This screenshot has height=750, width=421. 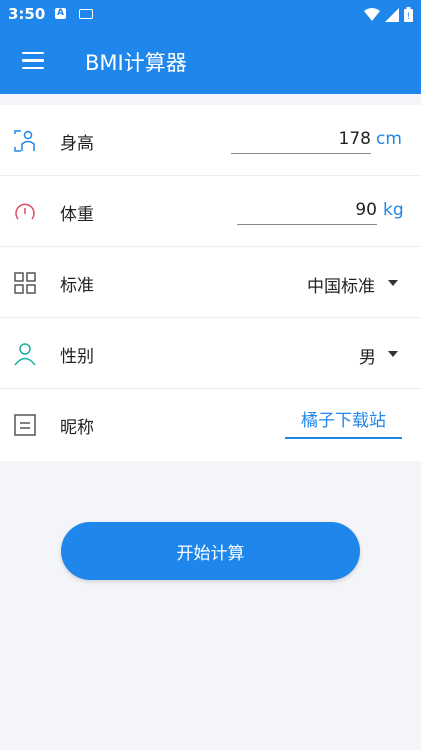 What do you see at coordinates (25, 283) in the screenshot?
I see `grid-icon` at bounding box center [25, 283].